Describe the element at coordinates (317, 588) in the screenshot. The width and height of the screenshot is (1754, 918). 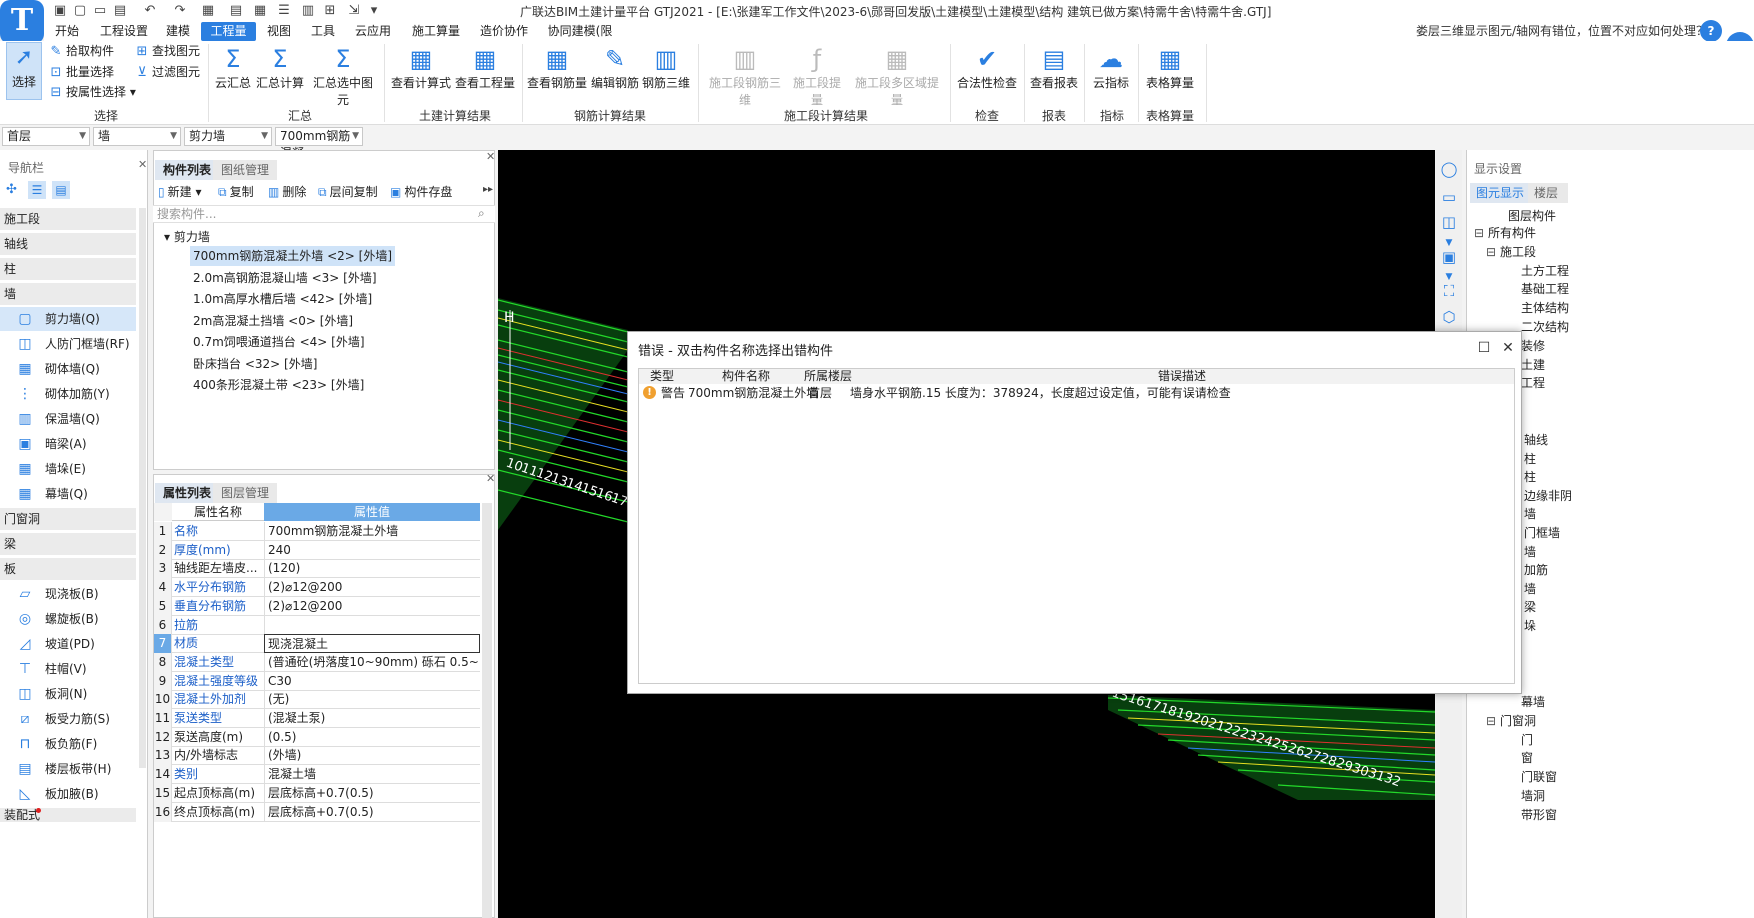
I see `prop-row: 4 水平分布钢筋 (2)⌀12@200` at that location.